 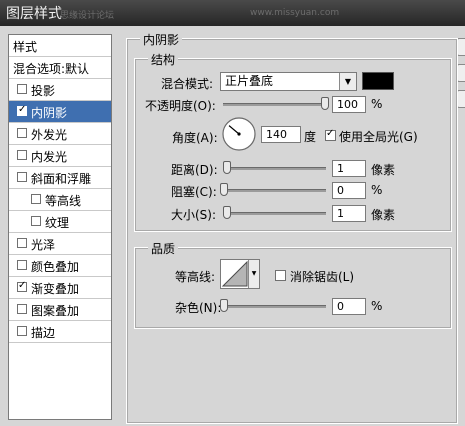 What do you see at coordinates (274, 306) in the screenshot?
I see `noise-slider-track` at bounding box center [274, 306].